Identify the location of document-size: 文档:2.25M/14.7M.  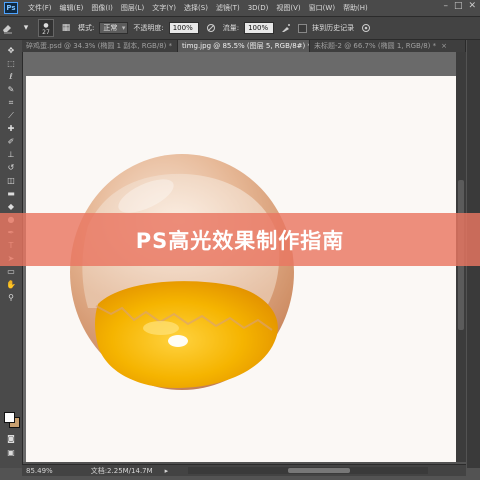
(121, 470).